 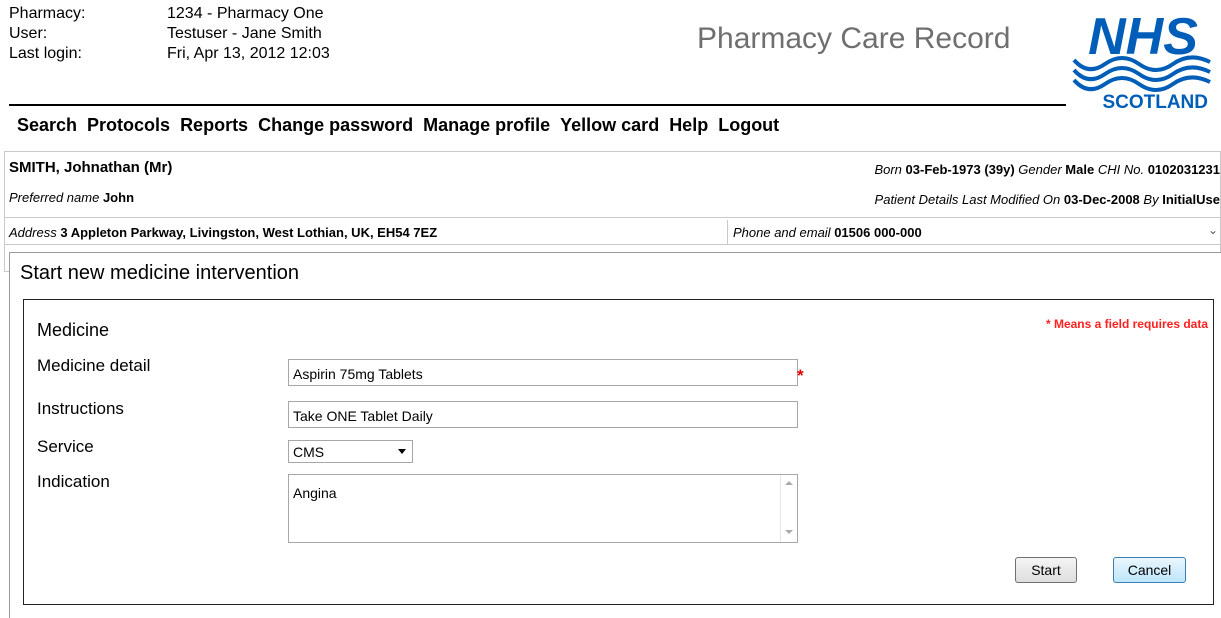 I want to click on service-value: CMS, so click(x=309, y=452).